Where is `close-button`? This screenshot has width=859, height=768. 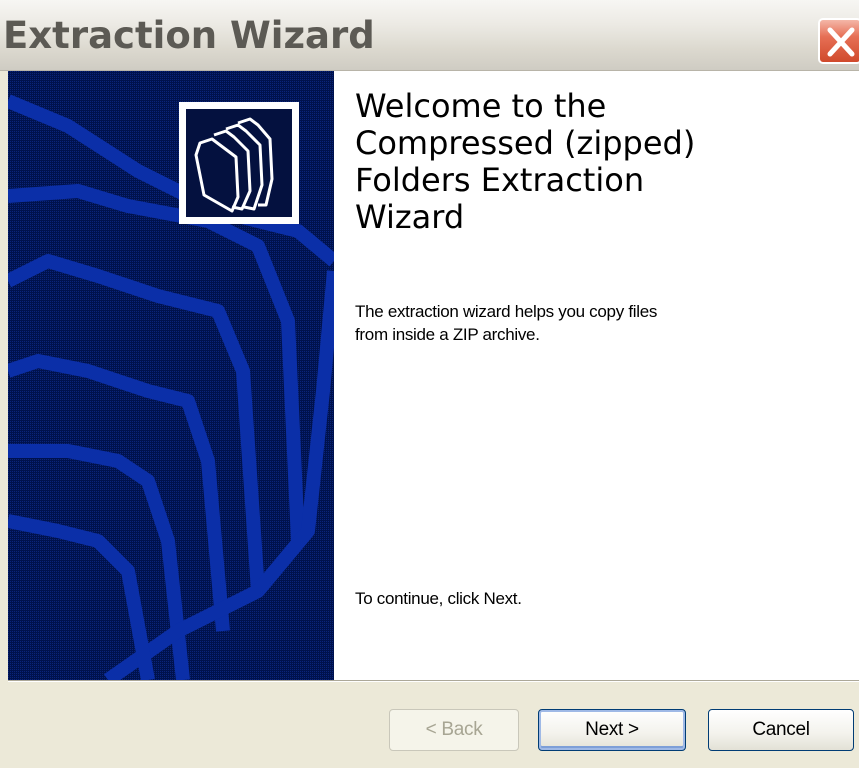
close-button is located at coordinates (838, 41).